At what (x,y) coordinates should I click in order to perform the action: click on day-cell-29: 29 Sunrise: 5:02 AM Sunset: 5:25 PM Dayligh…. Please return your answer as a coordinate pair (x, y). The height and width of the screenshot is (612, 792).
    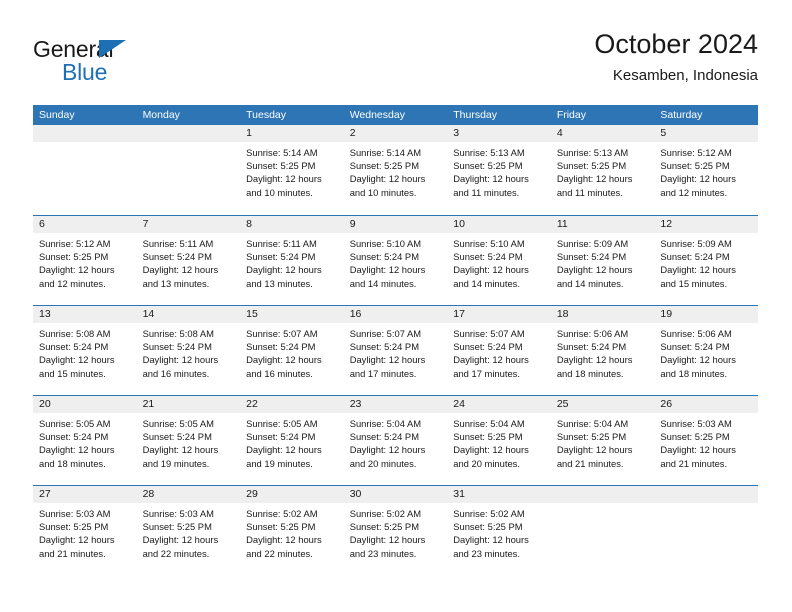
    Looking at the image, I should click on (292, 530).